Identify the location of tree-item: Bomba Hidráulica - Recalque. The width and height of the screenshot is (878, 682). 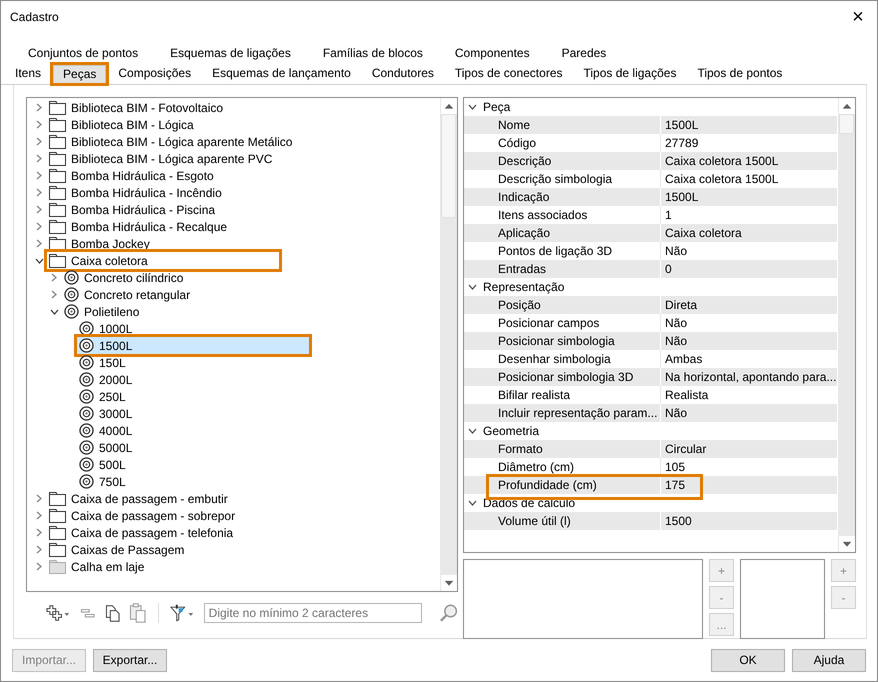
(163, 226).